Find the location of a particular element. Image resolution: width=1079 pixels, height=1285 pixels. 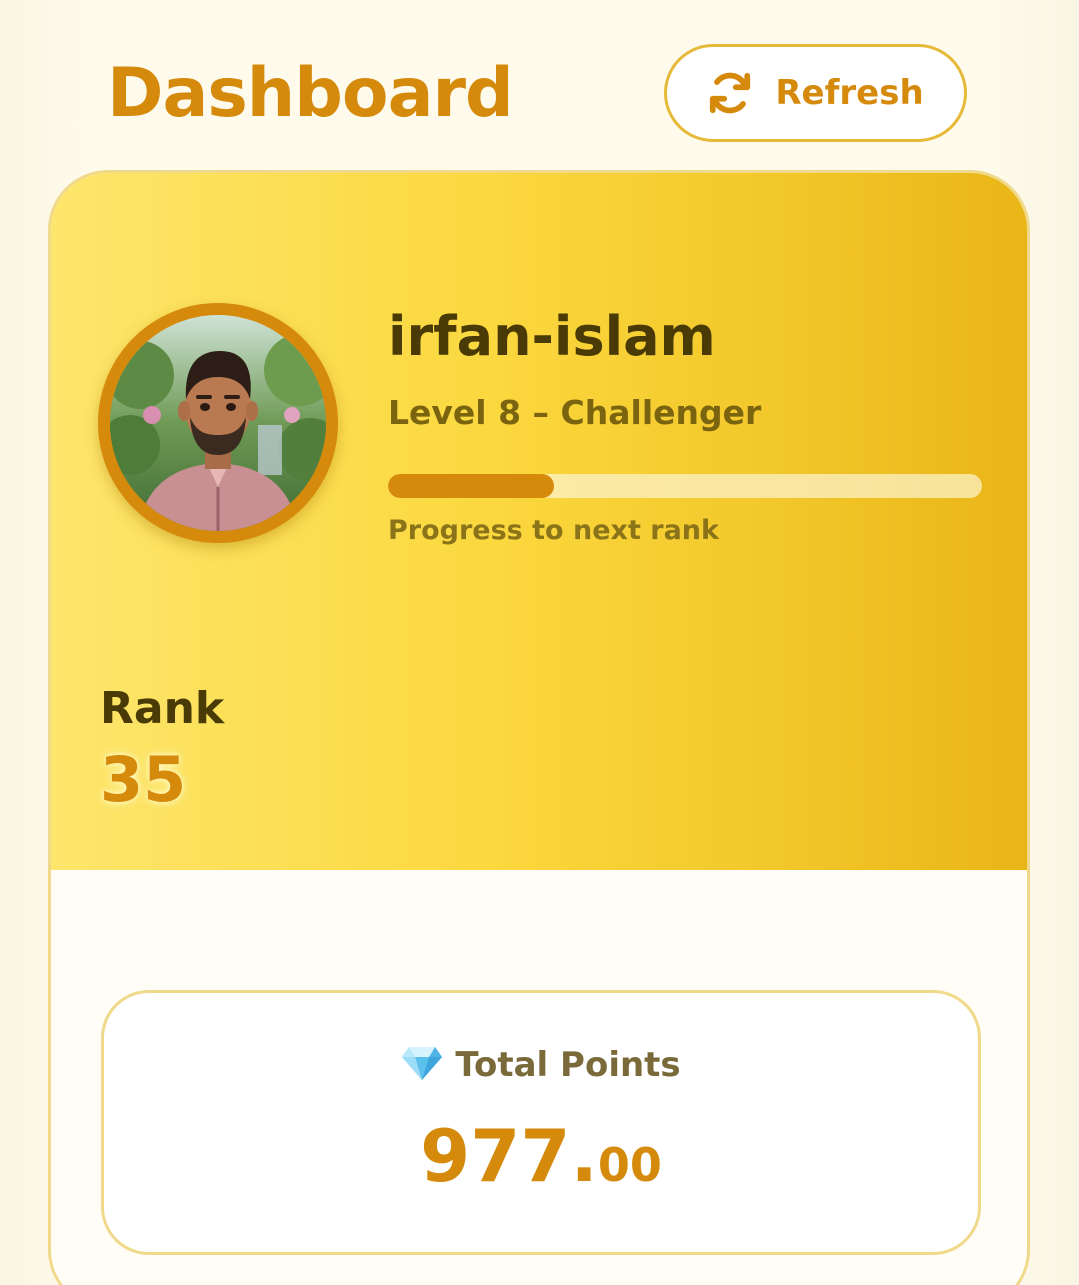

total-points-title: Total Points is located at coordinates (568, 1065).